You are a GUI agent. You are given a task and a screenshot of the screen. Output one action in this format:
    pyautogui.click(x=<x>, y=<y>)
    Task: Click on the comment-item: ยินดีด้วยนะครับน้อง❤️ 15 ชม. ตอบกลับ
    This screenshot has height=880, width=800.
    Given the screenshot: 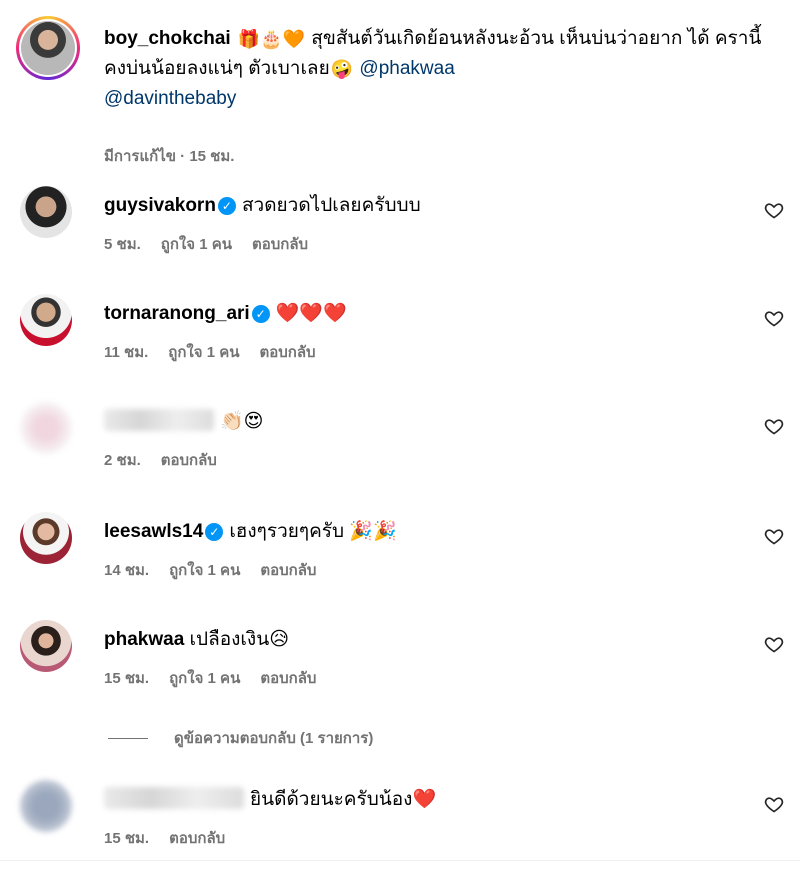 What is the action you would take?
    pyautogui.click(x=402, y=830)
    